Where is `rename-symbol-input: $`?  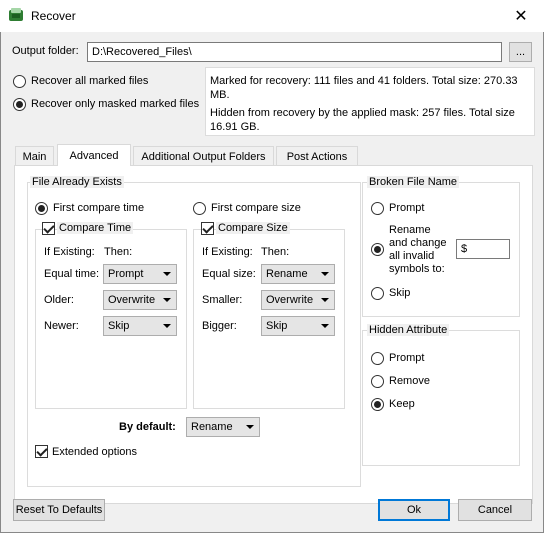 rename-symbol-input: $ is located at coordinates (483, 249).